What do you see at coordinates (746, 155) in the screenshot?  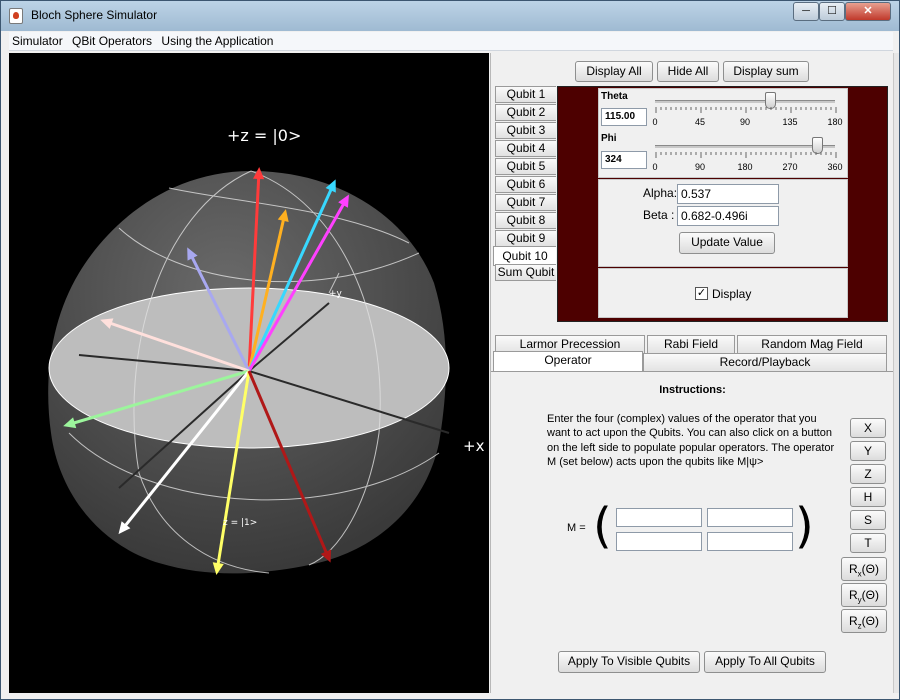 I see `phi-ticks` at bounding box center [746, 155].